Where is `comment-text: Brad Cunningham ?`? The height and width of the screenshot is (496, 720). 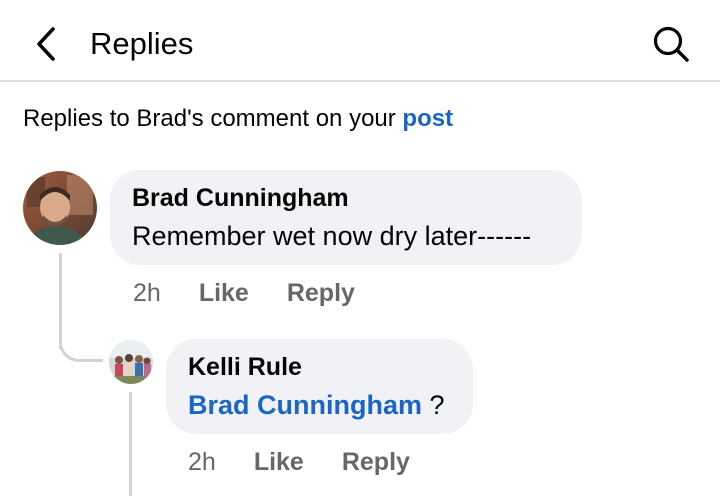
comment-text: Brad Cunningham ? is located at coordinates (319, 405).